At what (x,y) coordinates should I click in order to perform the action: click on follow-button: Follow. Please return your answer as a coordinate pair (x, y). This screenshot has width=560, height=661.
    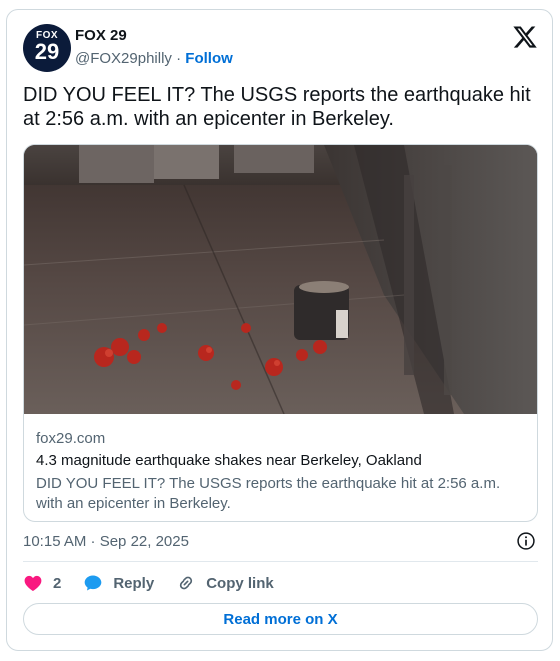
    Looking at the image, I should click on (209, 58).